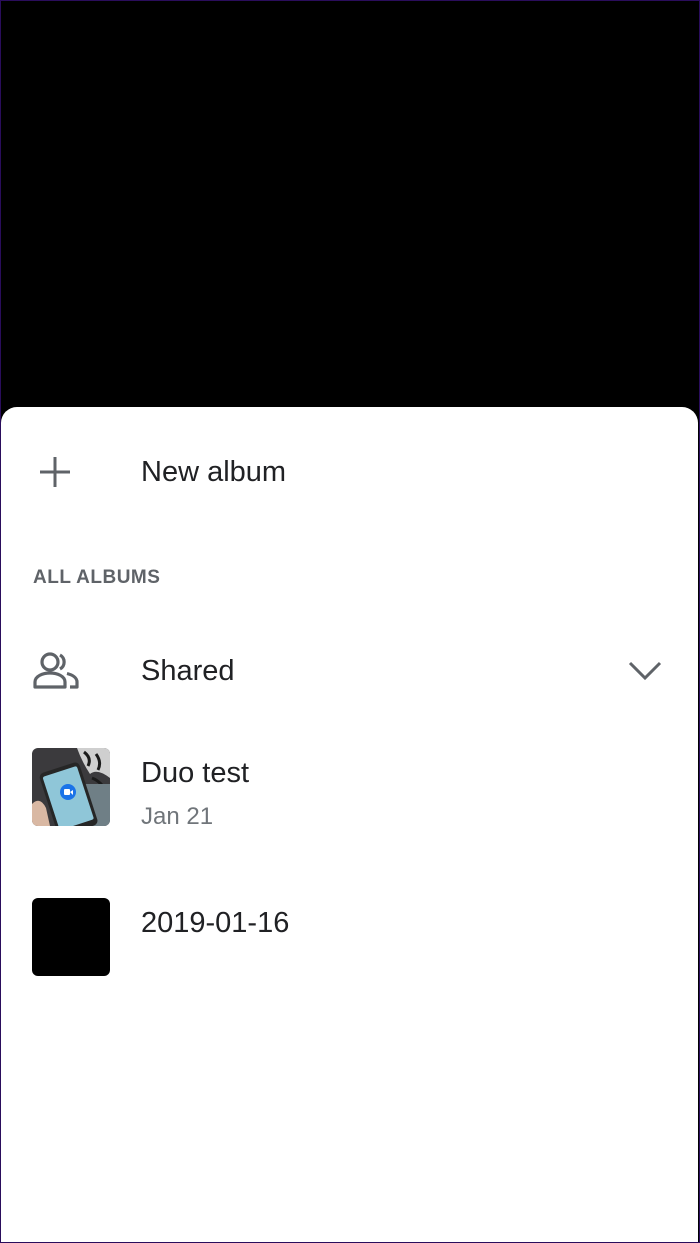  What do you see at coordinates (645, 671) in the screenshot?
I see `chevron-down-icon` at bounding box center [645, 671].